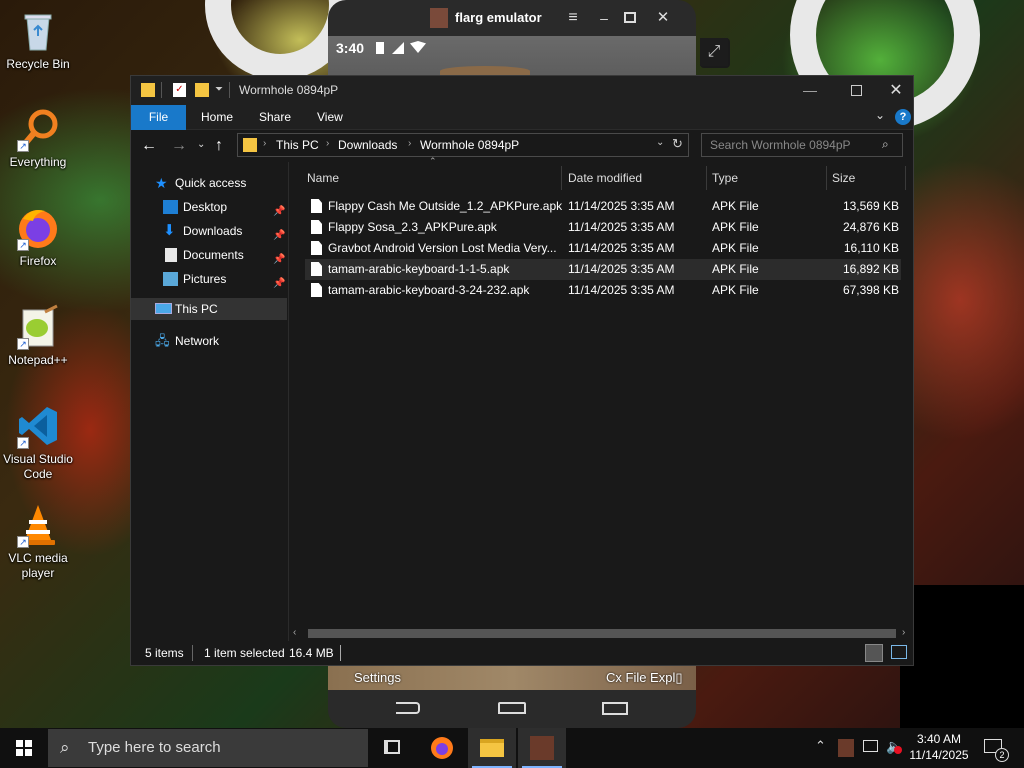  What do you see at coordinates (663, 18) in the screenshot?
I see `close-icon: ✕` at bounding box center [663, 18].